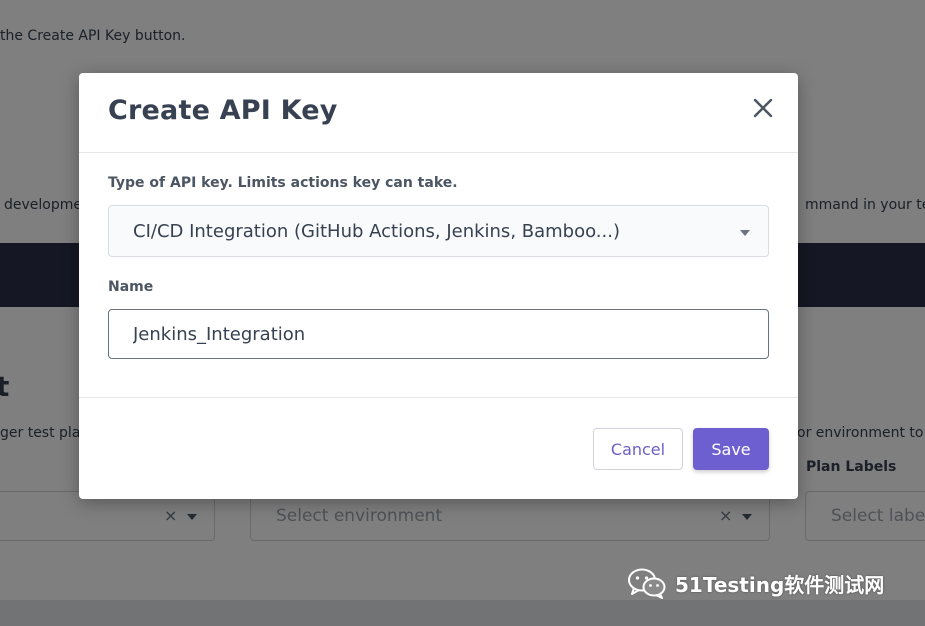 Image resolution: width=925 pixels, height=626 pixels. Describe the element at coordinates (438, 113) in the screenshot. I see `modal-header: Create API Key` at that location.